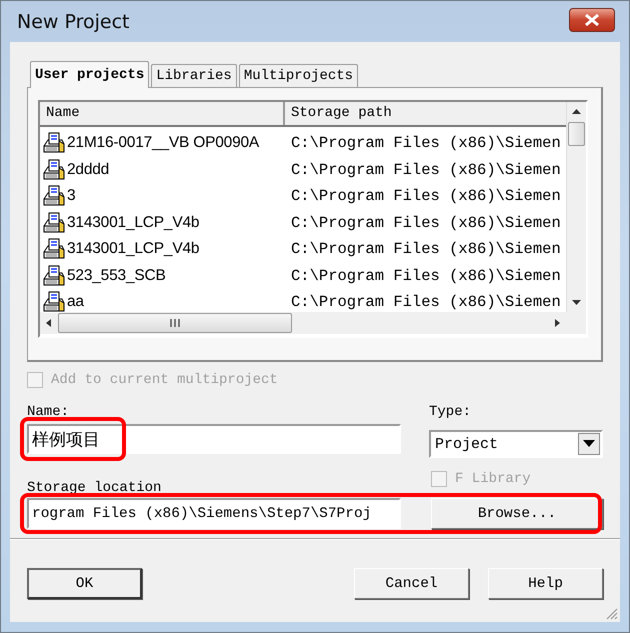 The image size is (630, 633). I want to click on table-cell: 523_553_SCB, so click(116, 275).